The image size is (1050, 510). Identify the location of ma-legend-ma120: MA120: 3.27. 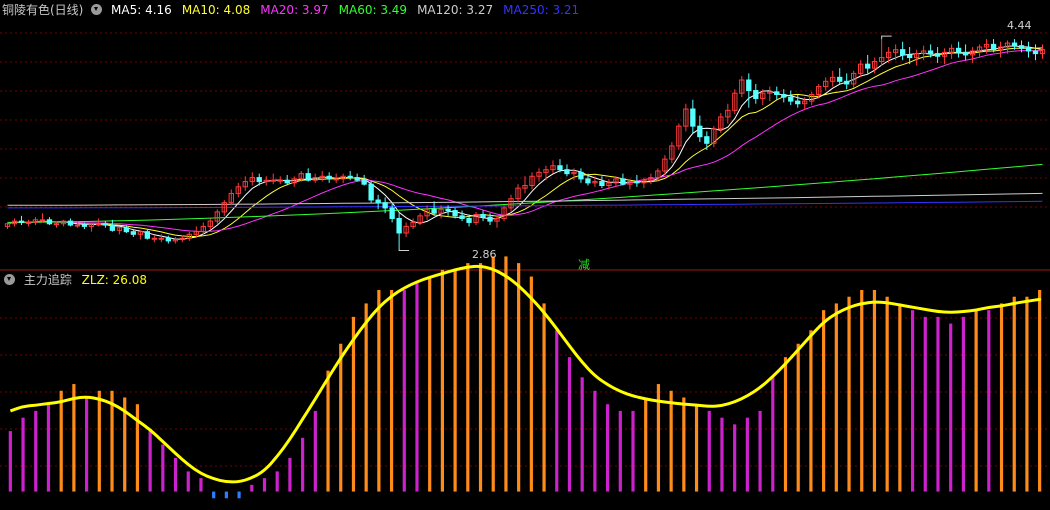
(455, 10).